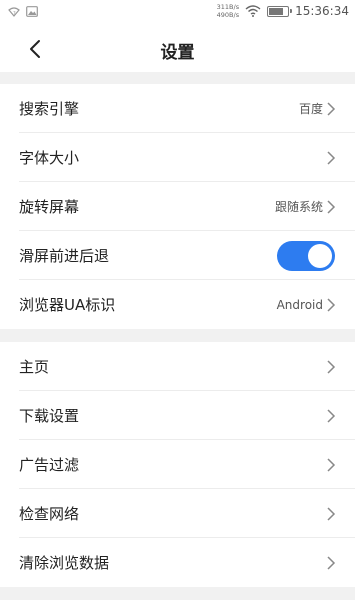 The height and width of the screenshot is (600, 355). What do you see at coordinates (177, 513) in the screenshot?
I see `setting-check-network: 检查网络` at bounding box center [177, 513].